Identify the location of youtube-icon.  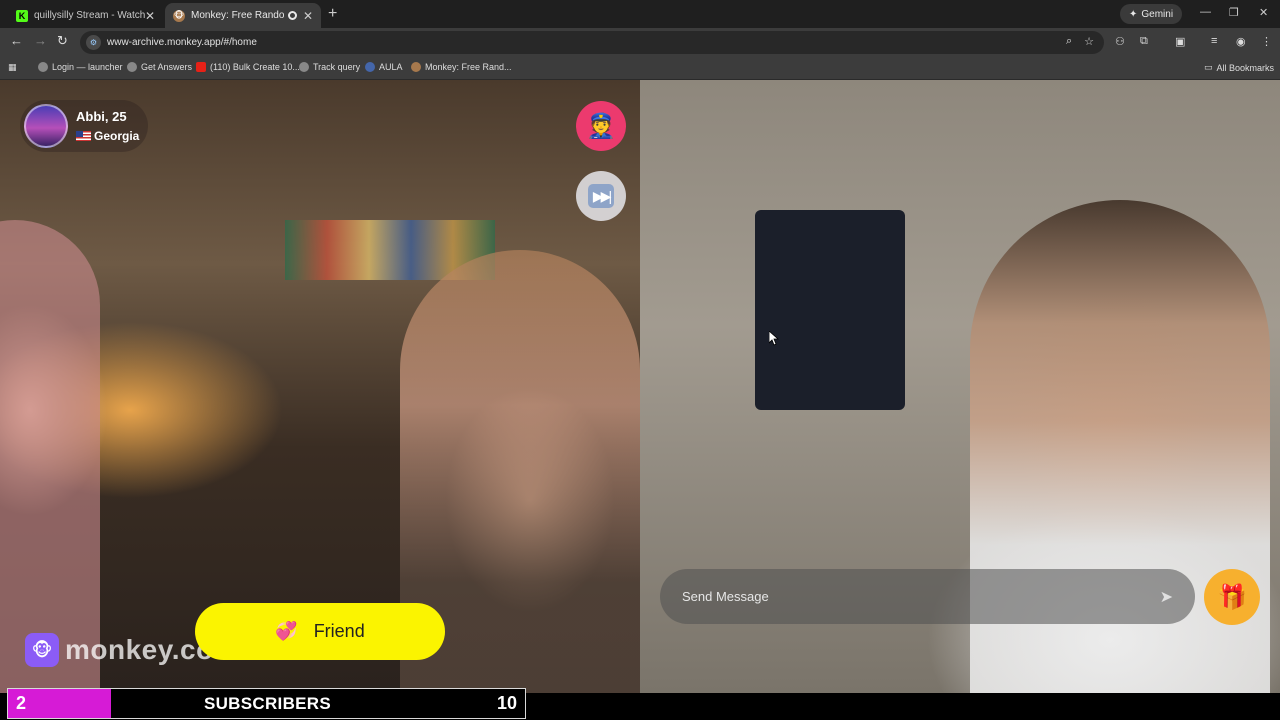
(201, 67).